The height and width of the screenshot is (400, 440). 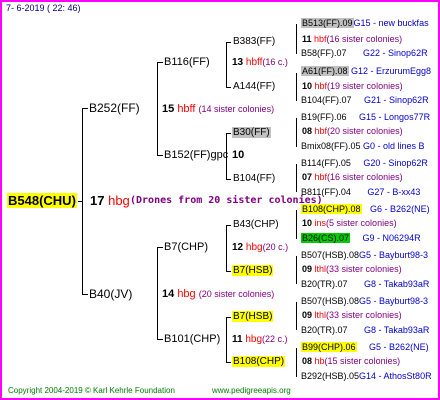 What do you see at coordinates (187, 62) in the screenshot?
I see `gen2-a-id: B116(FF)` at bounding box center [187, 62].